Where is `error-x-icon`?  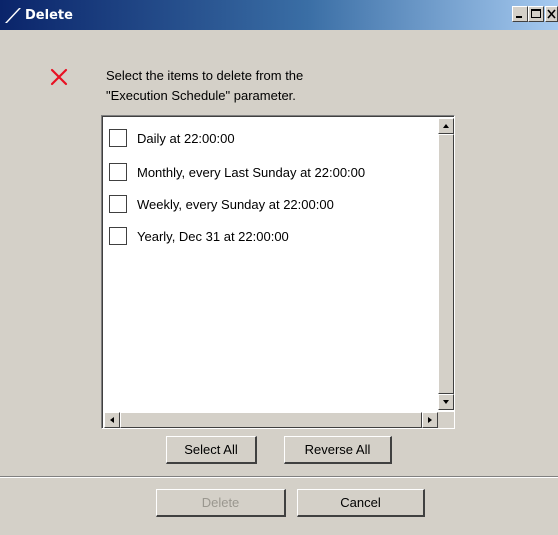
error-x-icon is located at coordinates (59, 77).